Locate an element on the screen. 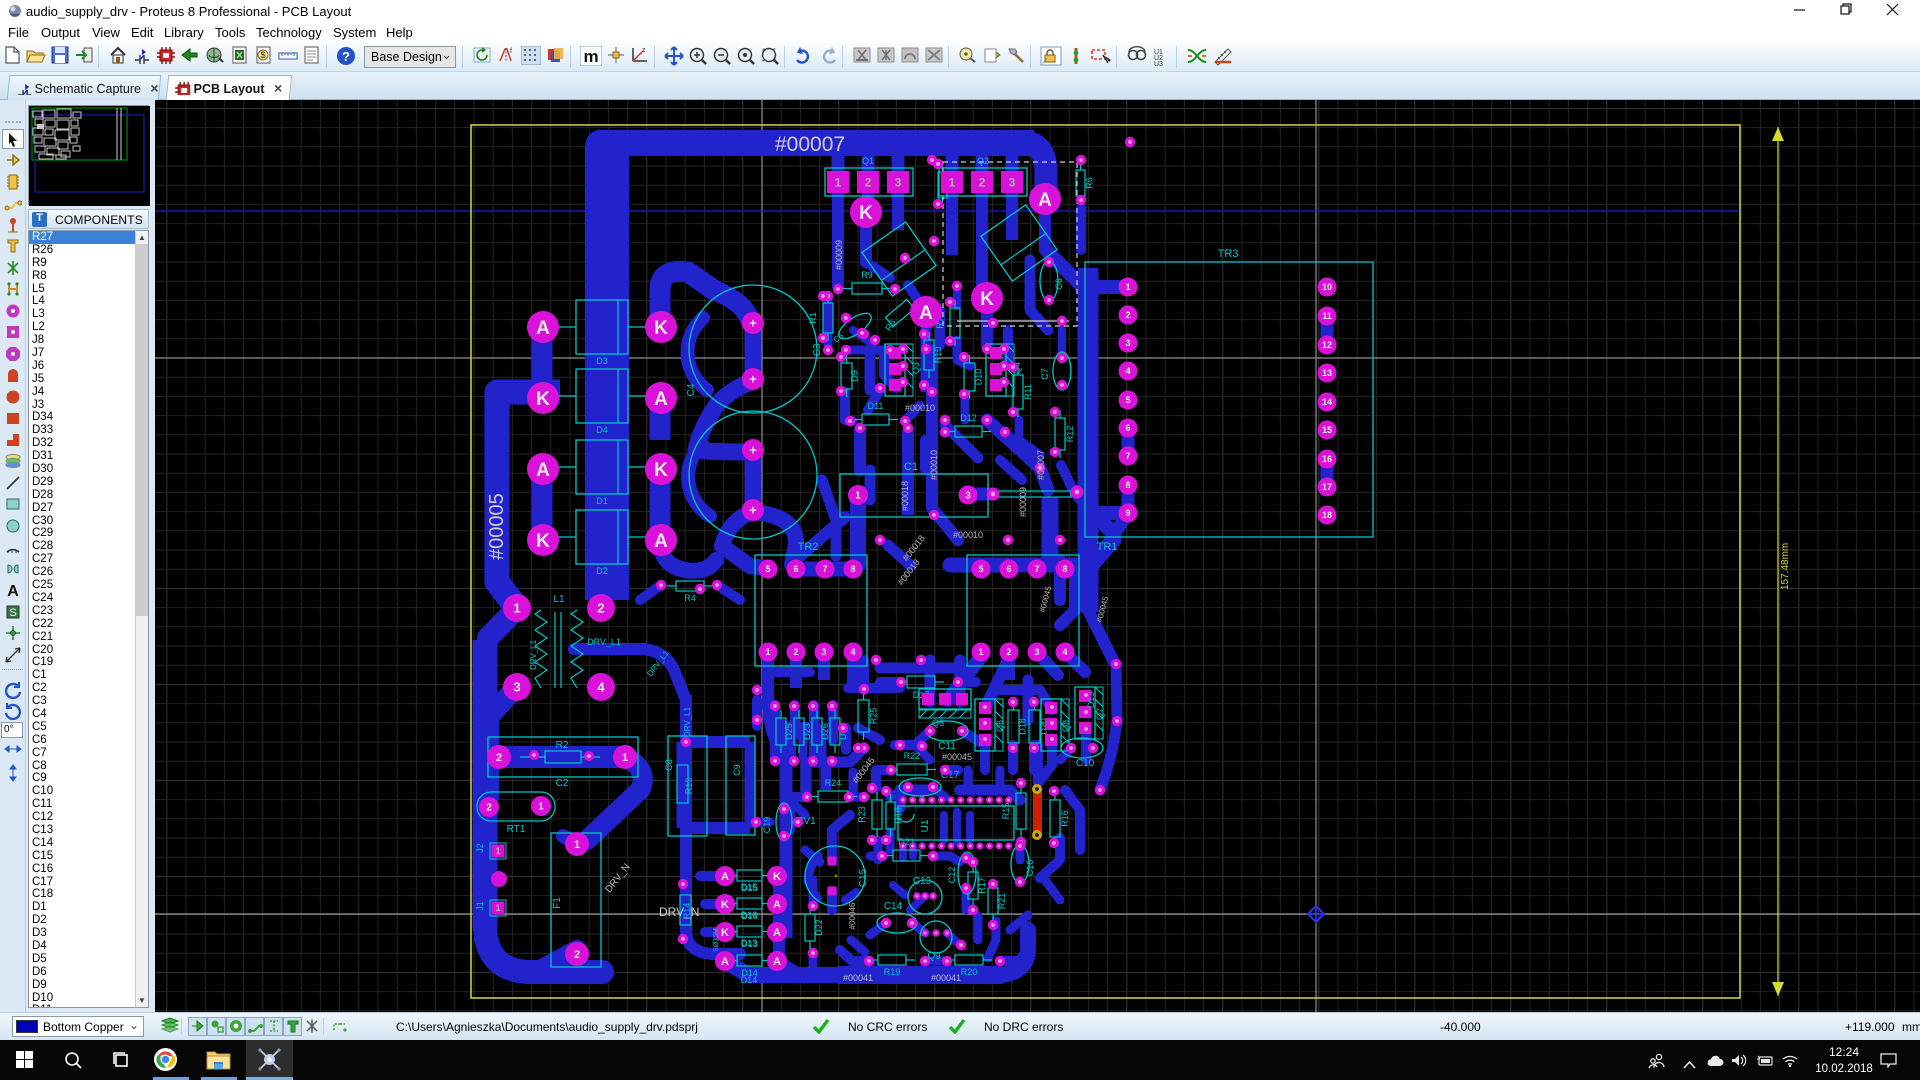  svg-text: C13 is located at coordinates (922, 881).